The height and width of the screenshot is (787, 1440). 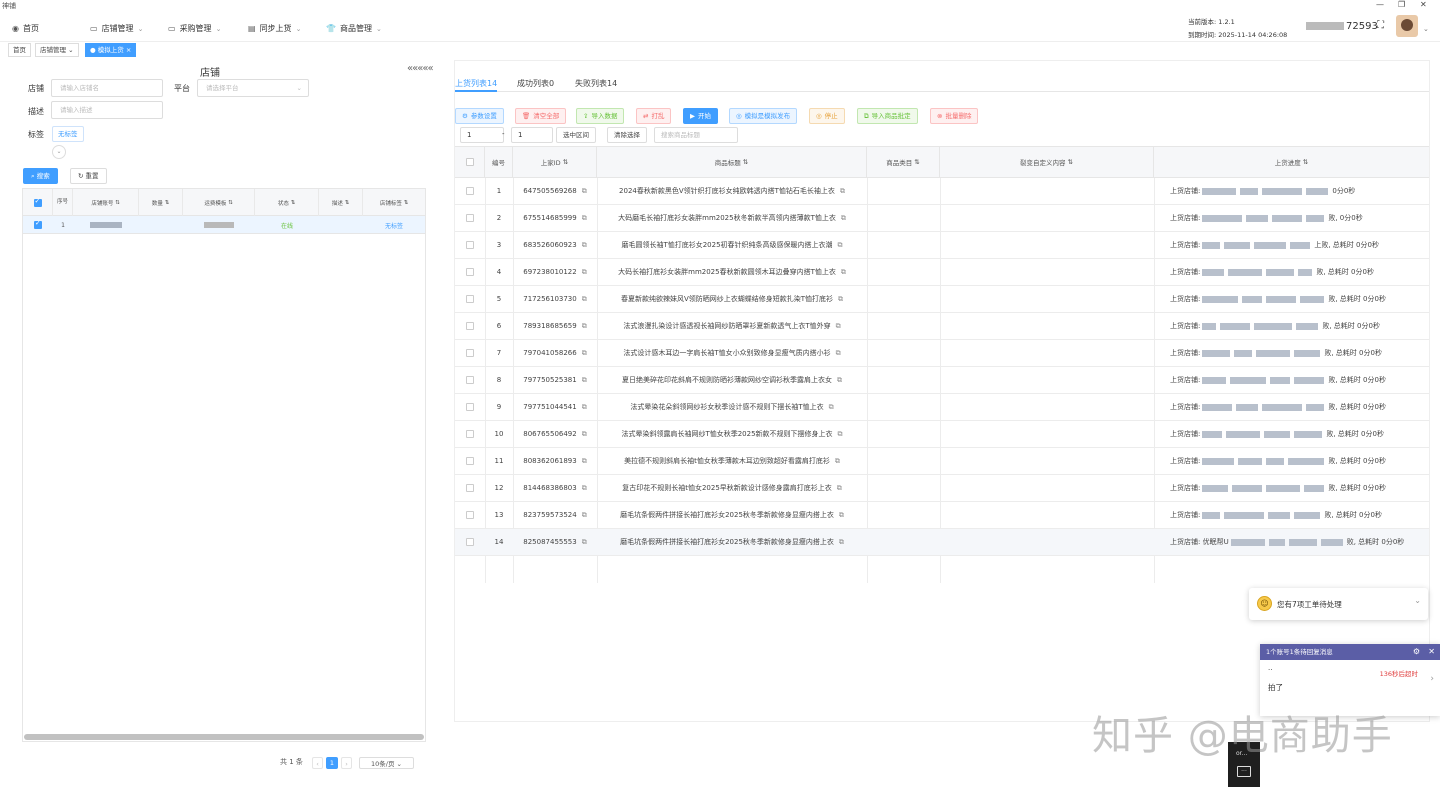 I want to click on horizontal-scrollbar, so click(x=224, y=737).